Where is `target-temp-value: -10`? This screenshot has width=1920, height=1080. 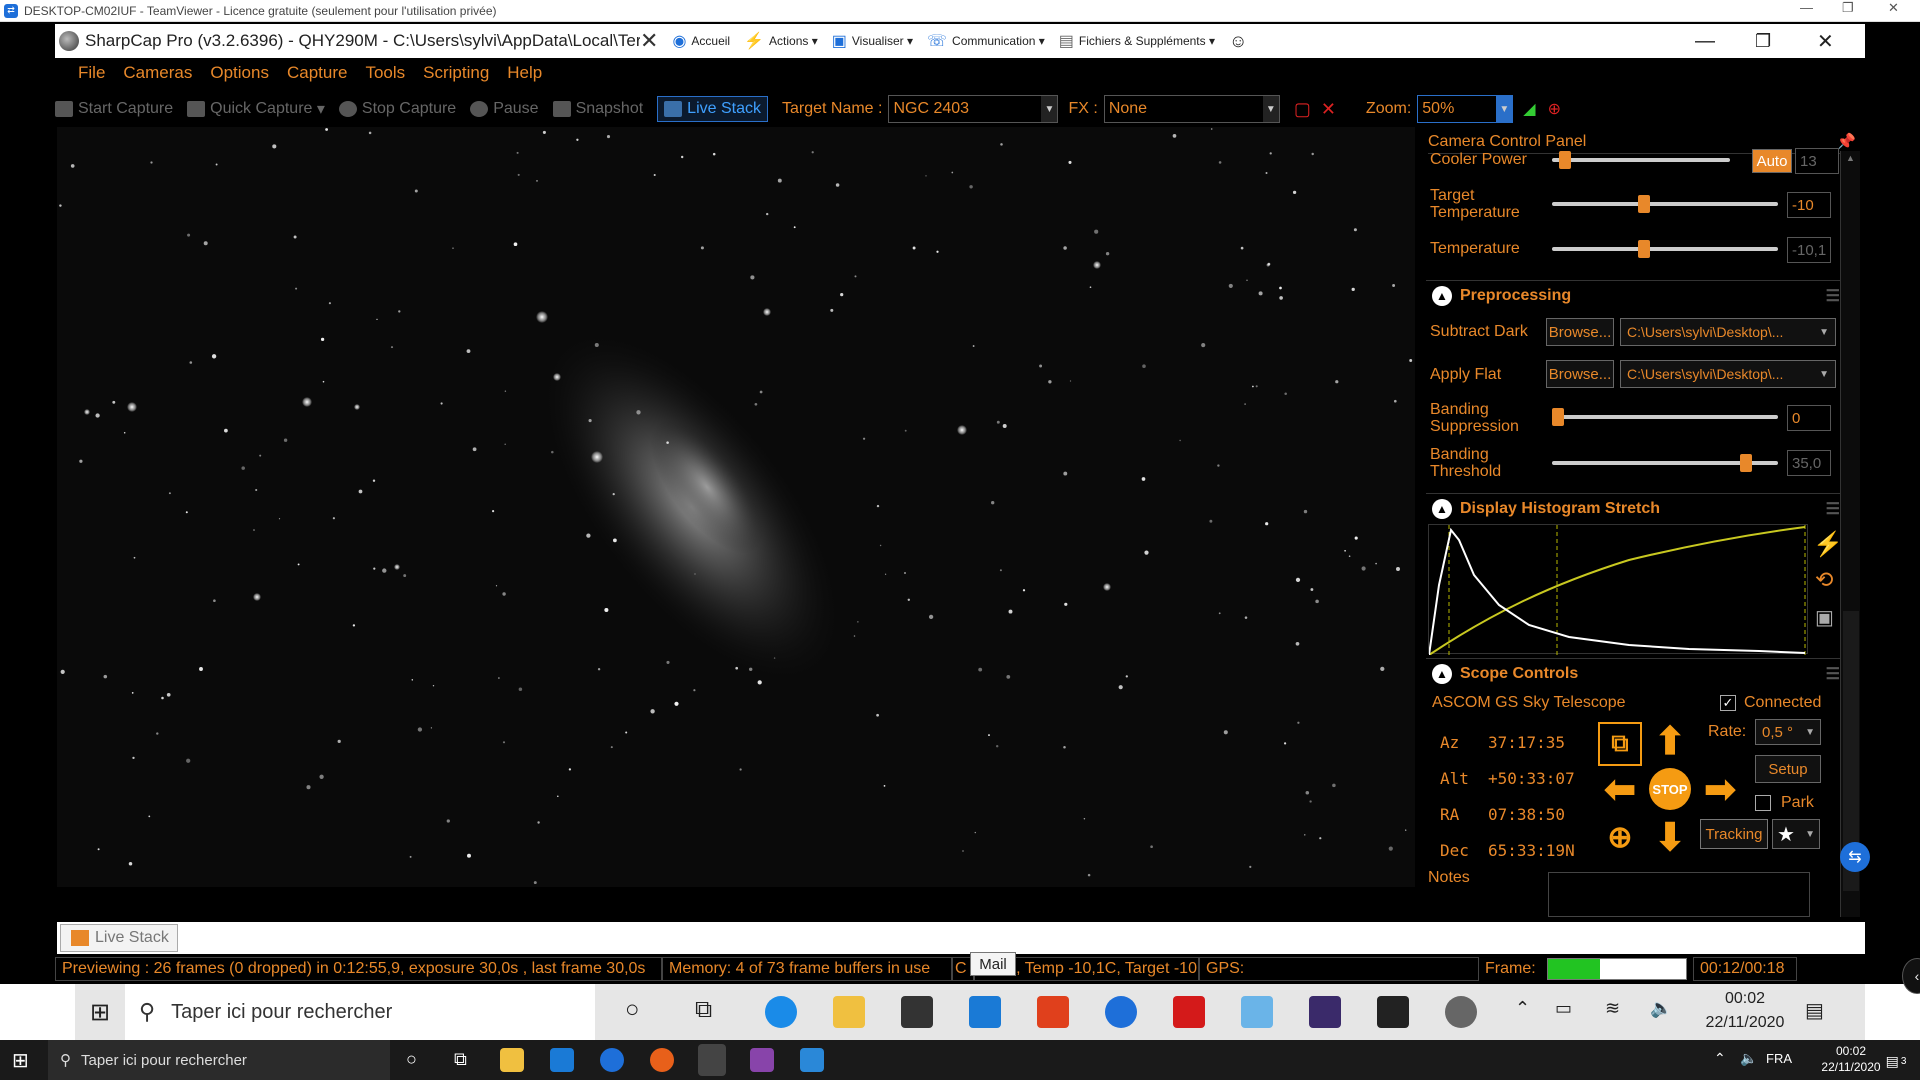 target-temp-value: -10 is located at coordinates (1809, 205).